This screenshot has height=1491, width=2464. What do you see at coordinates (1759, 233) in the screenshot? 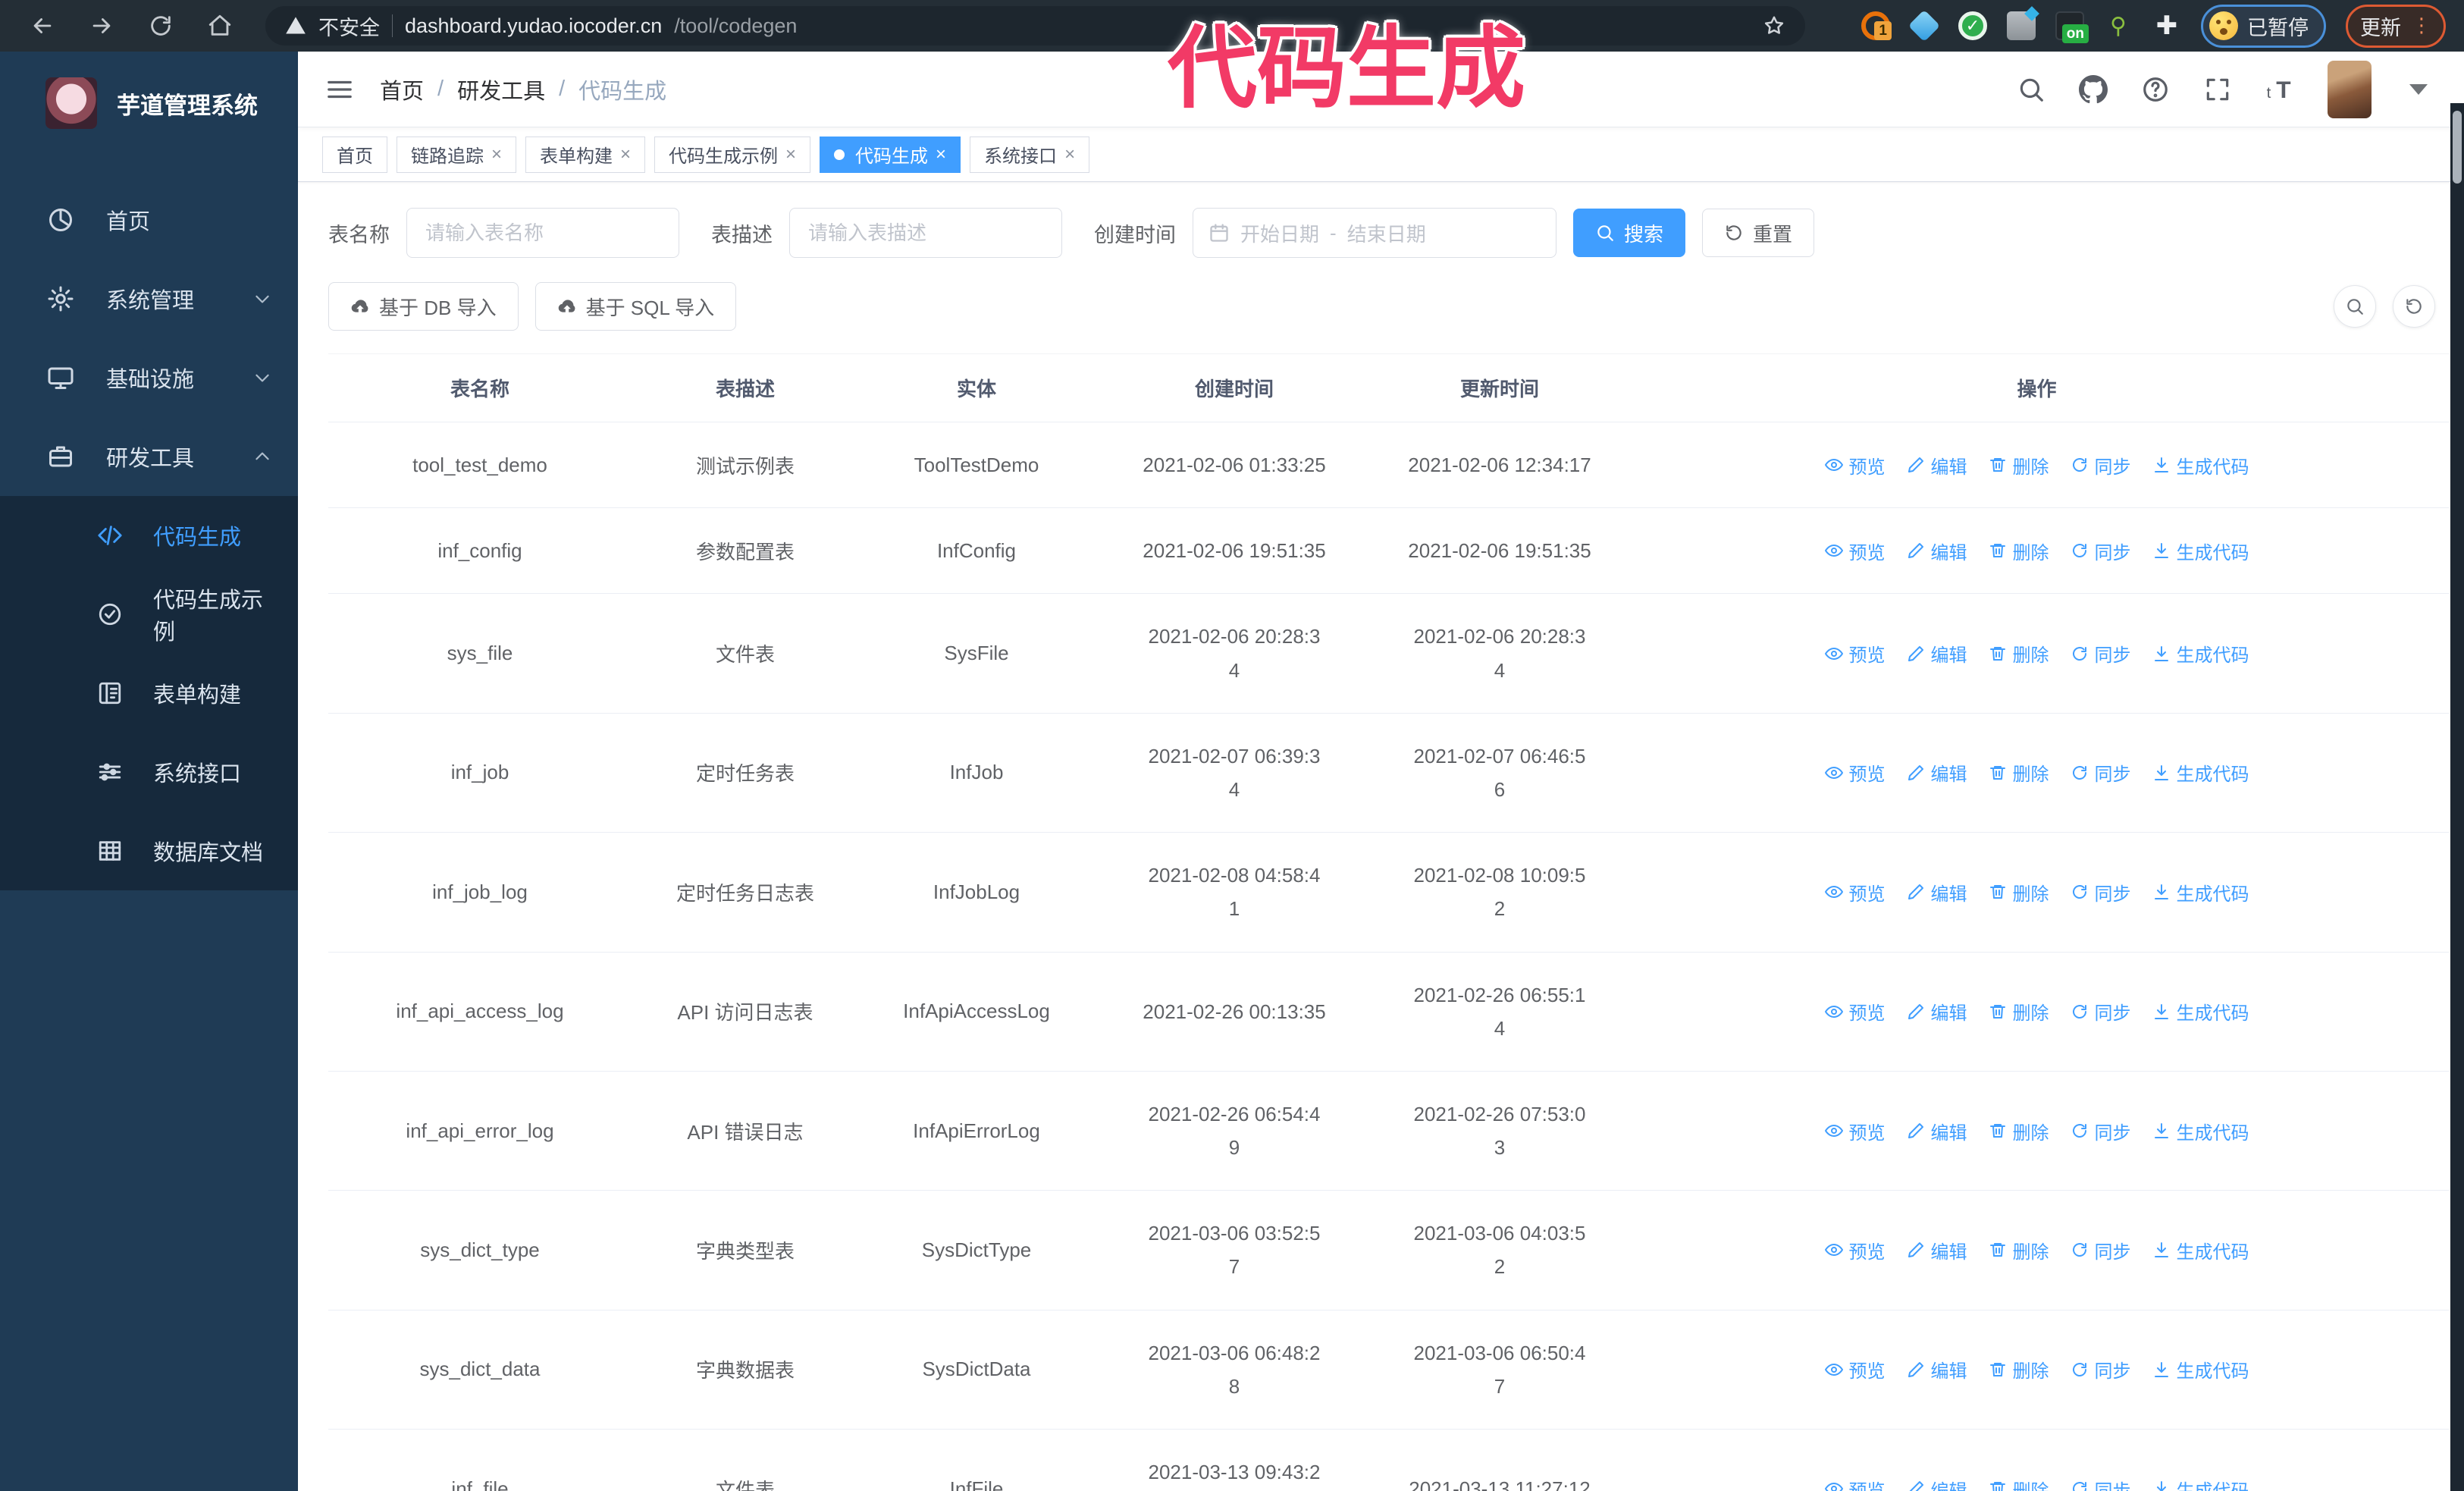
I see `reset-button: 重置` at bounding box center [1759, 233].